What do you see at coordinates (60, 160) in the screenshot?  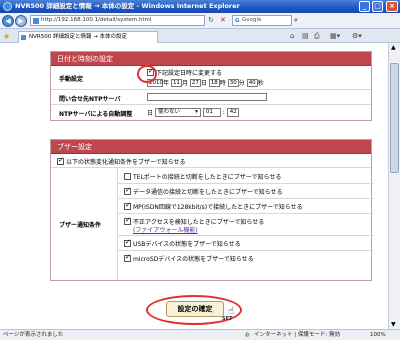 I see `buzzer-master-checkbox` at bounding box center [60, 160].